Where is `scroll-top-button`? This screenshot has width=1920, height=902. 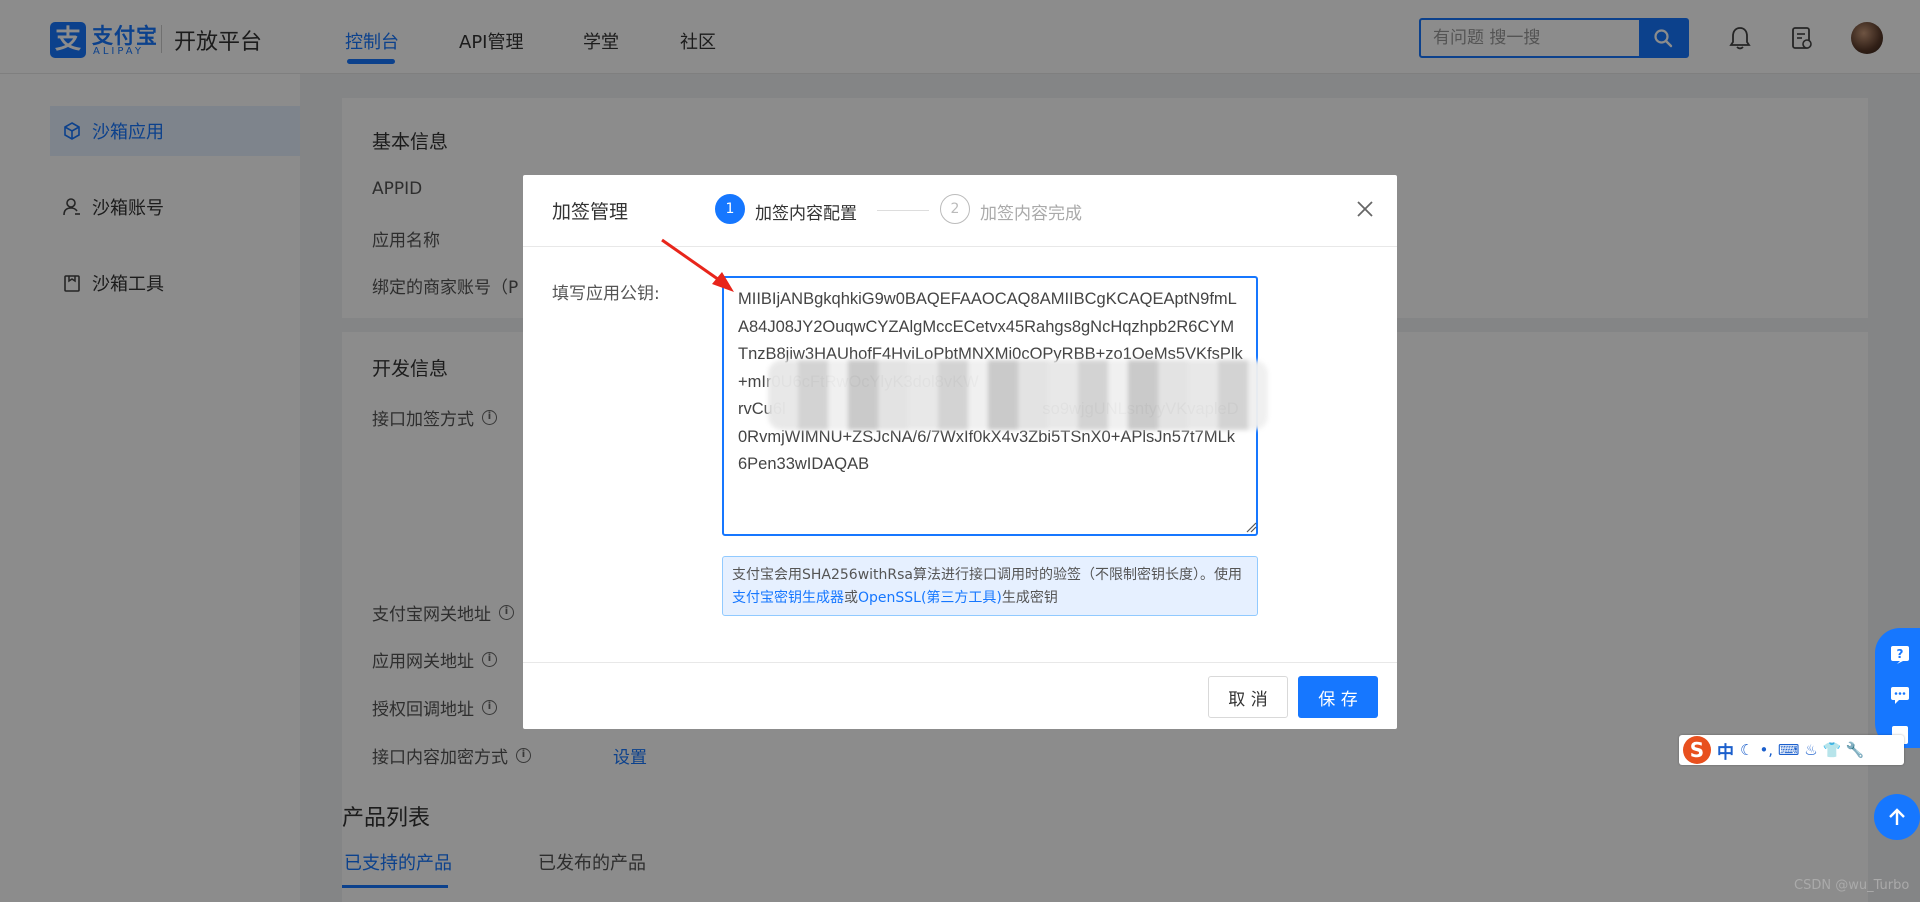 scroll-top-button is located at coordinates (1897, 817).